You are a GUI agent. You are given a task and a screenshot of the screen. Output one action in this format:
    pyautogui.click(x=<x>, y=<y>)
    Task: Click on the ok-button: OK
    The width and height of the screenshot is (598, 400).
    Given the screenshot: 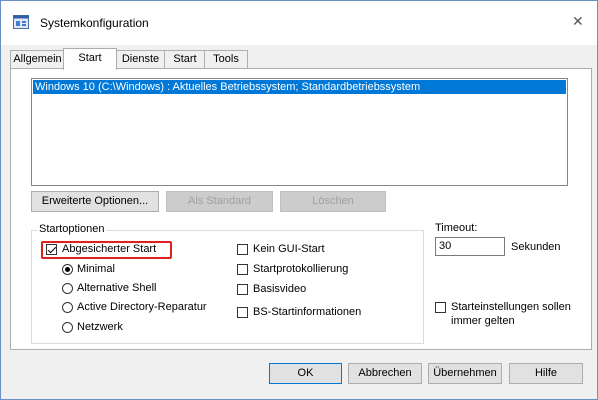 What is the action you would take?
    pyautogui.click(x=305, y=373)
    